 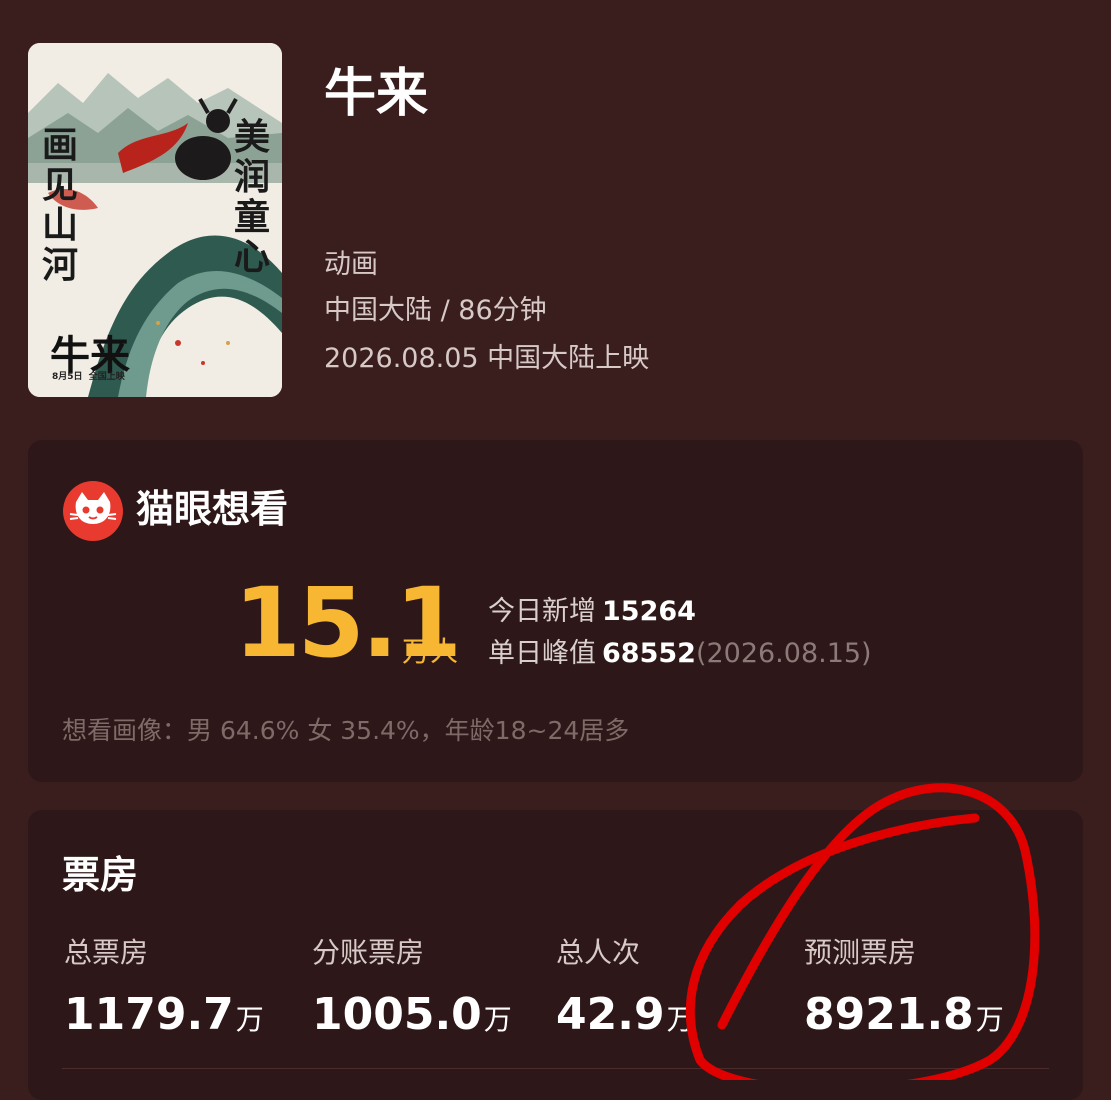 I want to click on box-item-label: 分账票房, so click(x=368, y=952).